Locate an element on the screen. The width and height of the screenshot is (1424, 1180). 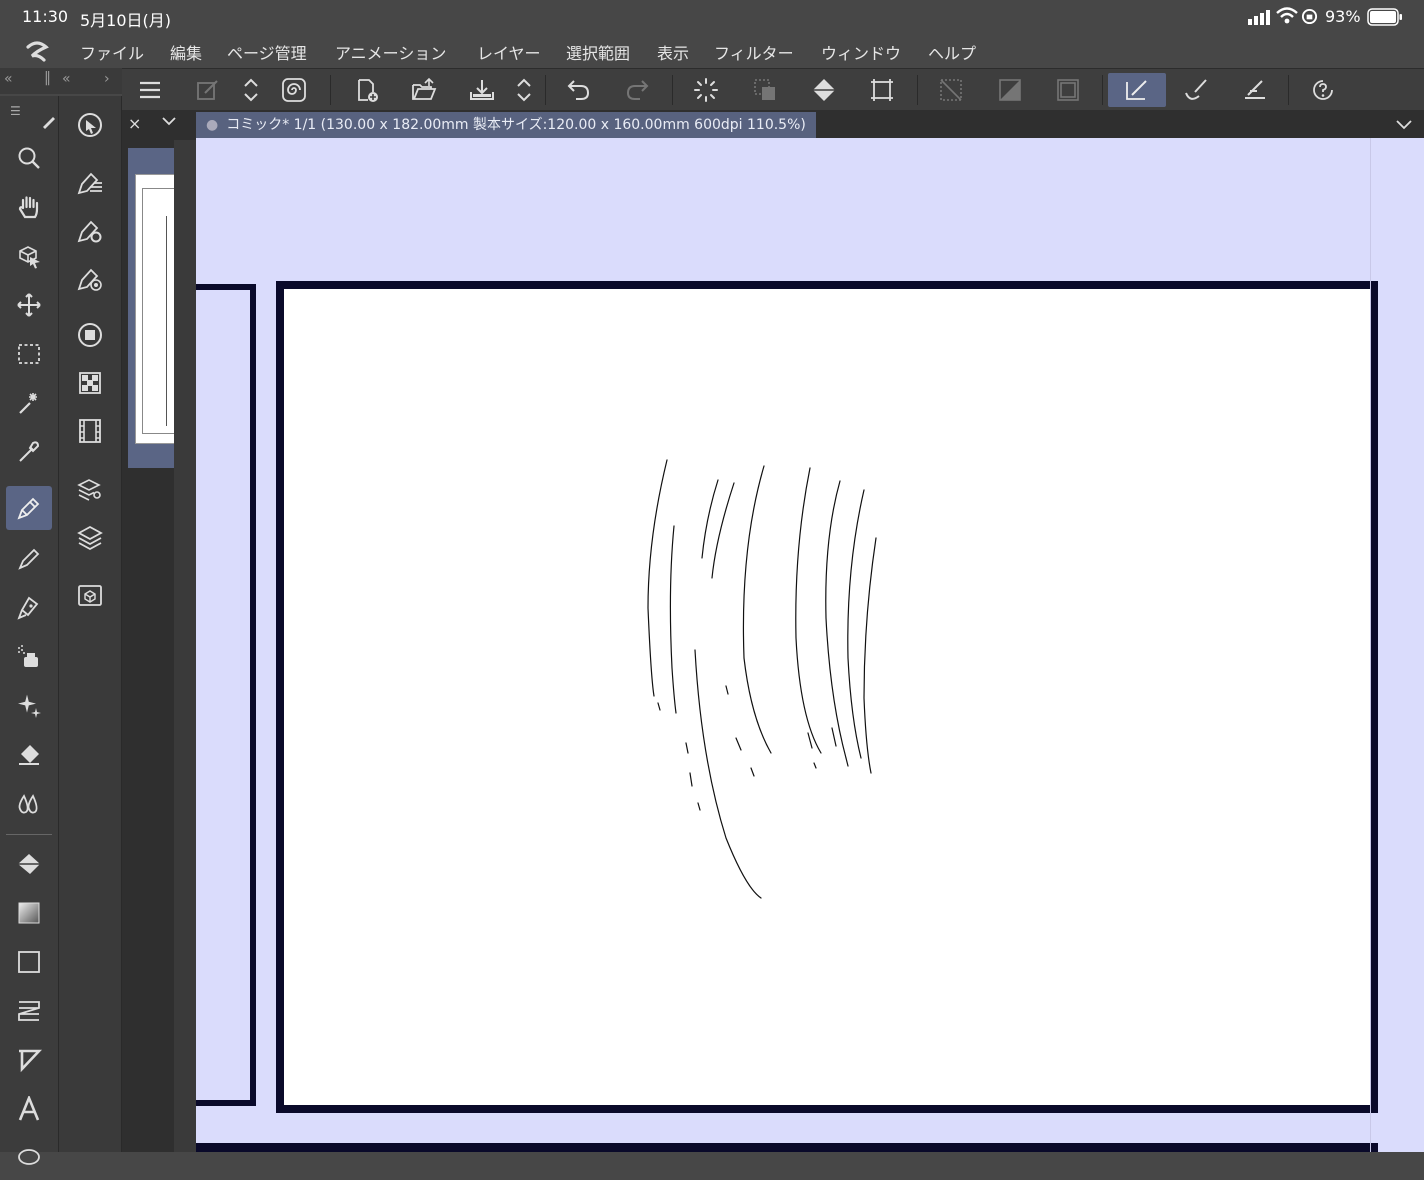
brush-tool is located at coordinates (29, 608).